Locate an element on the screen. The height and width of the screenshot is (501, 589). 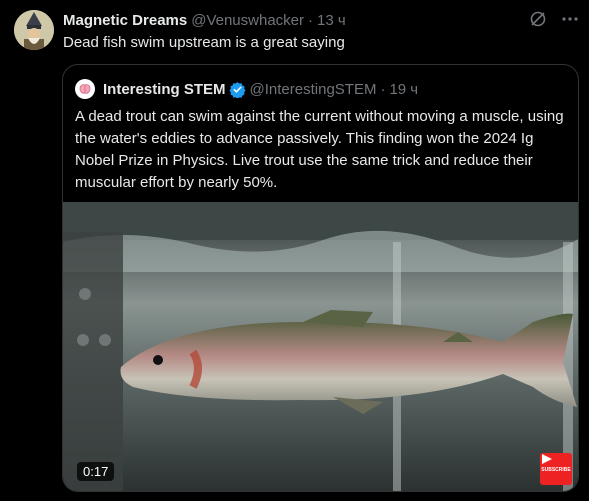
quoted-avatar is located at coordinates (85, 89).